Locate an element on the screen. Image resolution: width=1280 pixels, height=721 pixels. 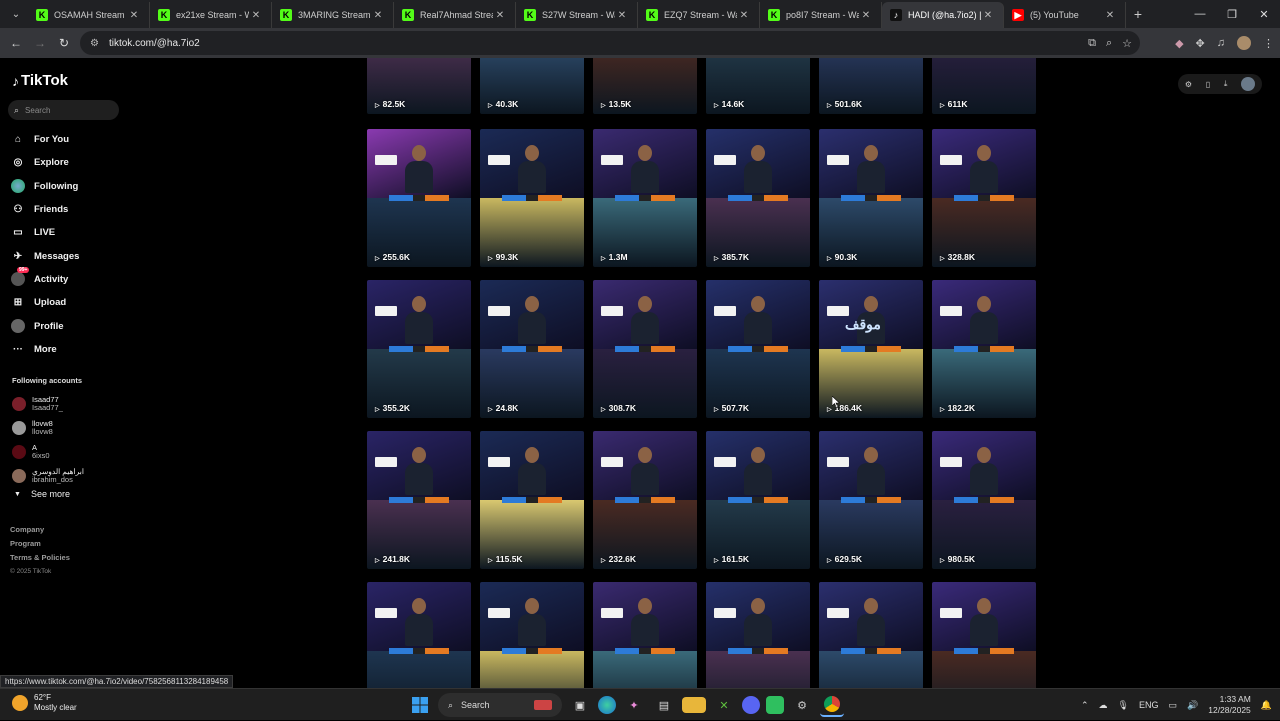
video-thumbnail: ▷ 255.6K is located at coordinates (419, 198).